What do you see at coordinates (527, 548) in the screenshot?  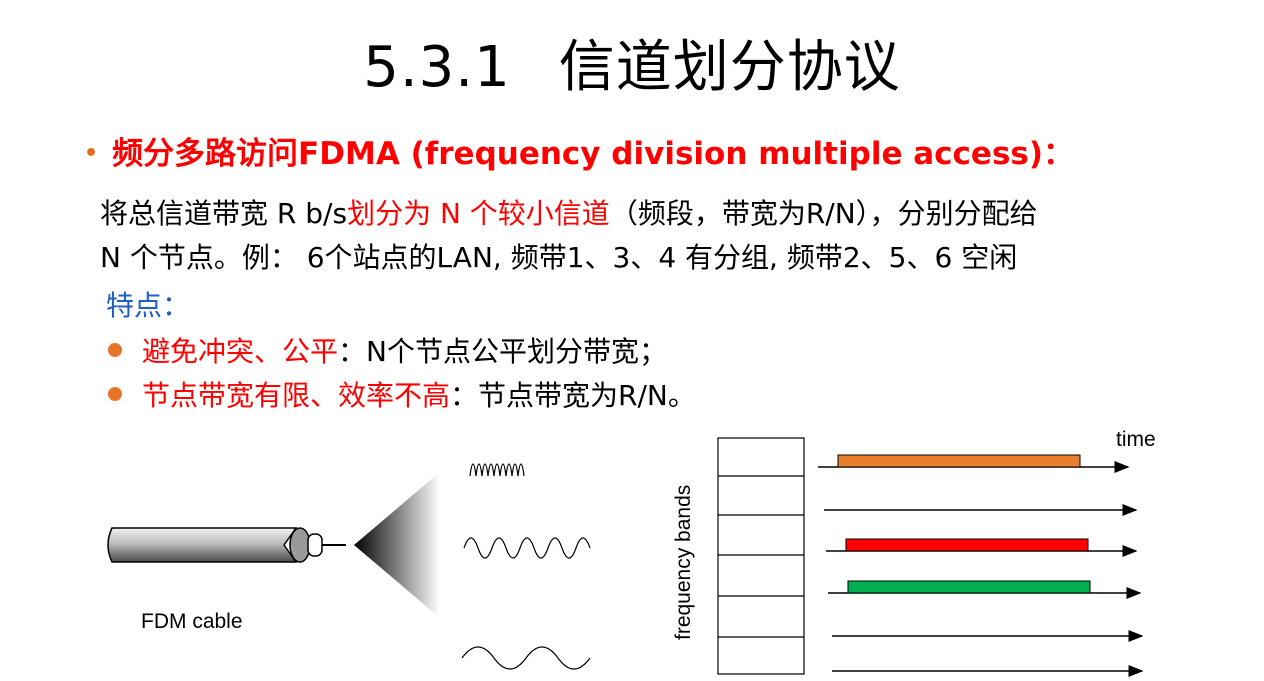 I see `medium-frequency-wave-icon` at bounding box center [527, 548].